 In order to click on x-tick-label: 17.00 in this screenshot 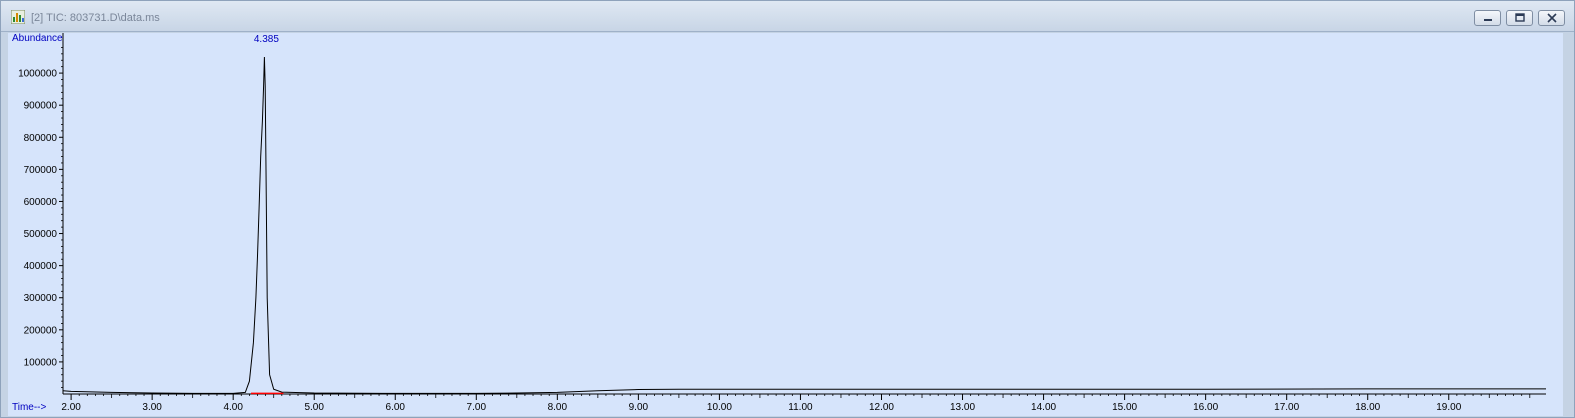, I will do `click(1286, 407)`.